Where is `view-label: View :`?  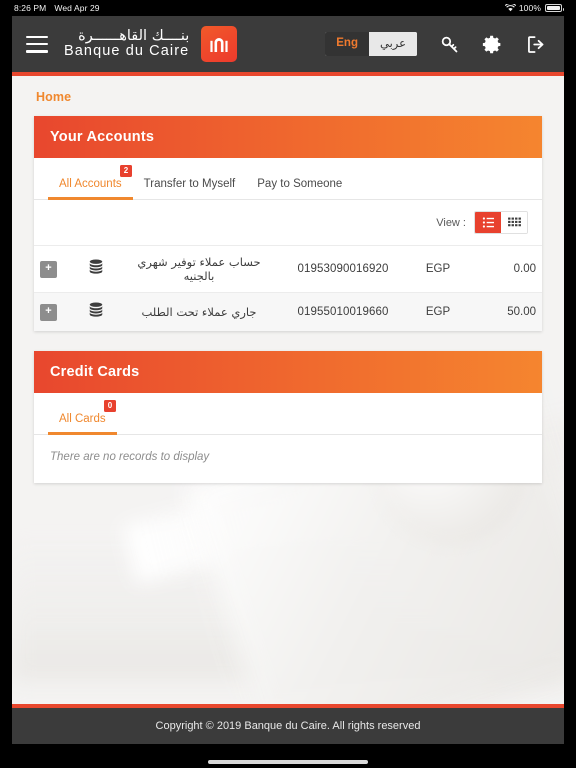 view-label: View : is located at coordinates (451, 222).